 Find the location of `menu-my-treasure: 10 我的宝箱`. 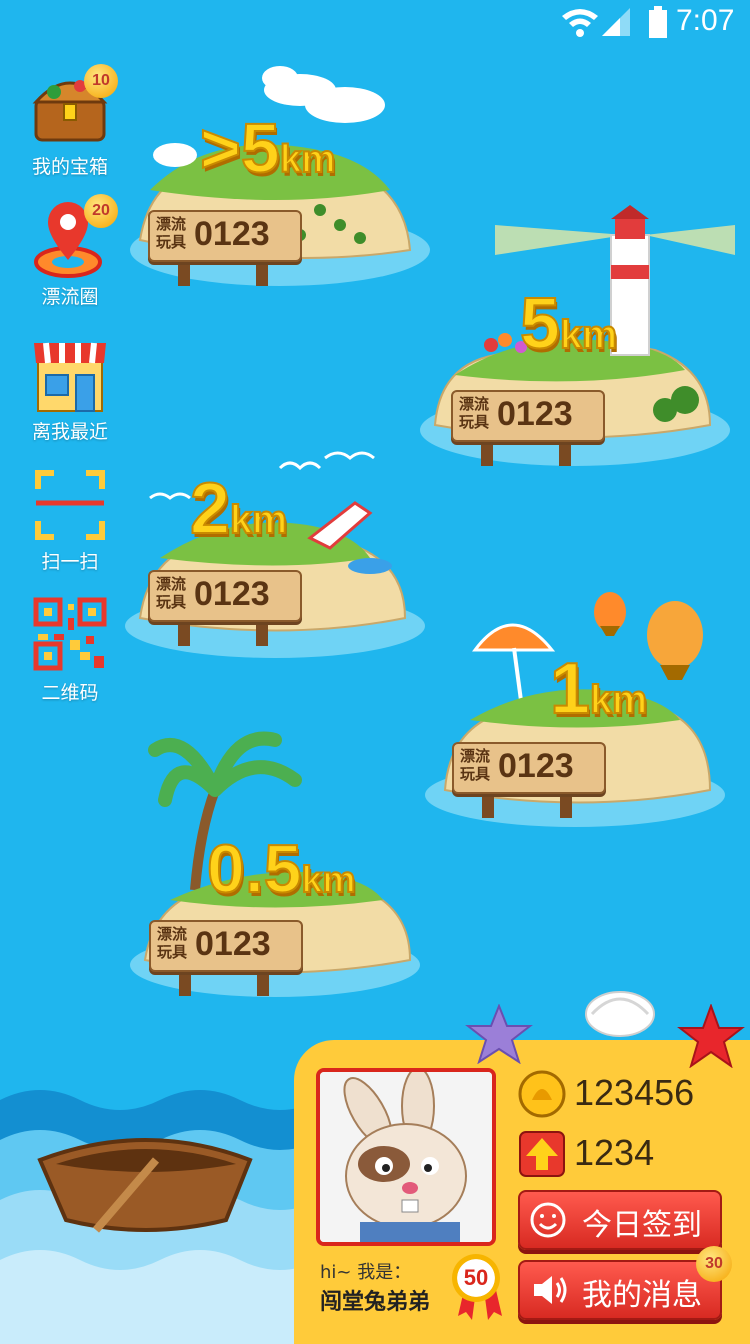

menu-my-treasure: 10 我的宝箱 is located at coordinates (70, 121).